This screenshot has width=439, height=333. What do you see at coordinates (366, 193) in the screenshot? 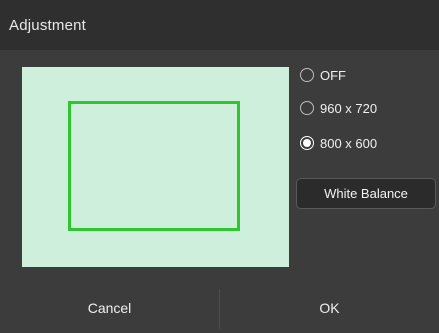
I see `white-balance-button: White Balance` at bounding box center [366, 193].